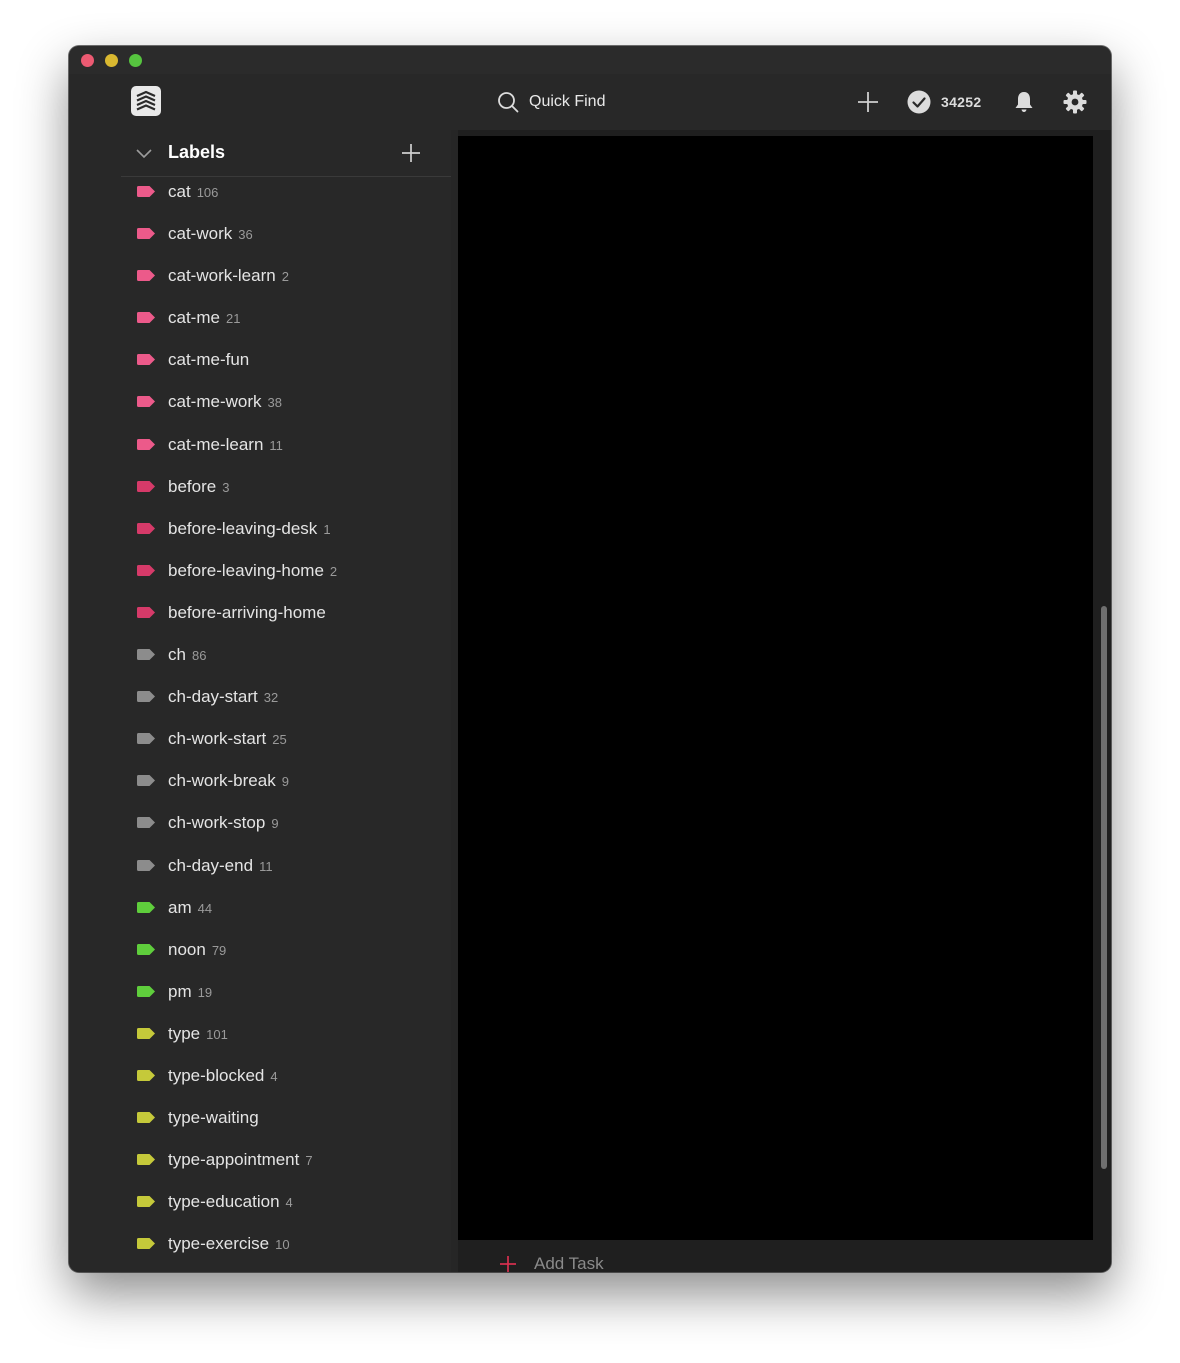 Image resolution: width=1180 pixels, height=1363 pixels. I want to click on label-item: type-education 4, so click(286, 1203).